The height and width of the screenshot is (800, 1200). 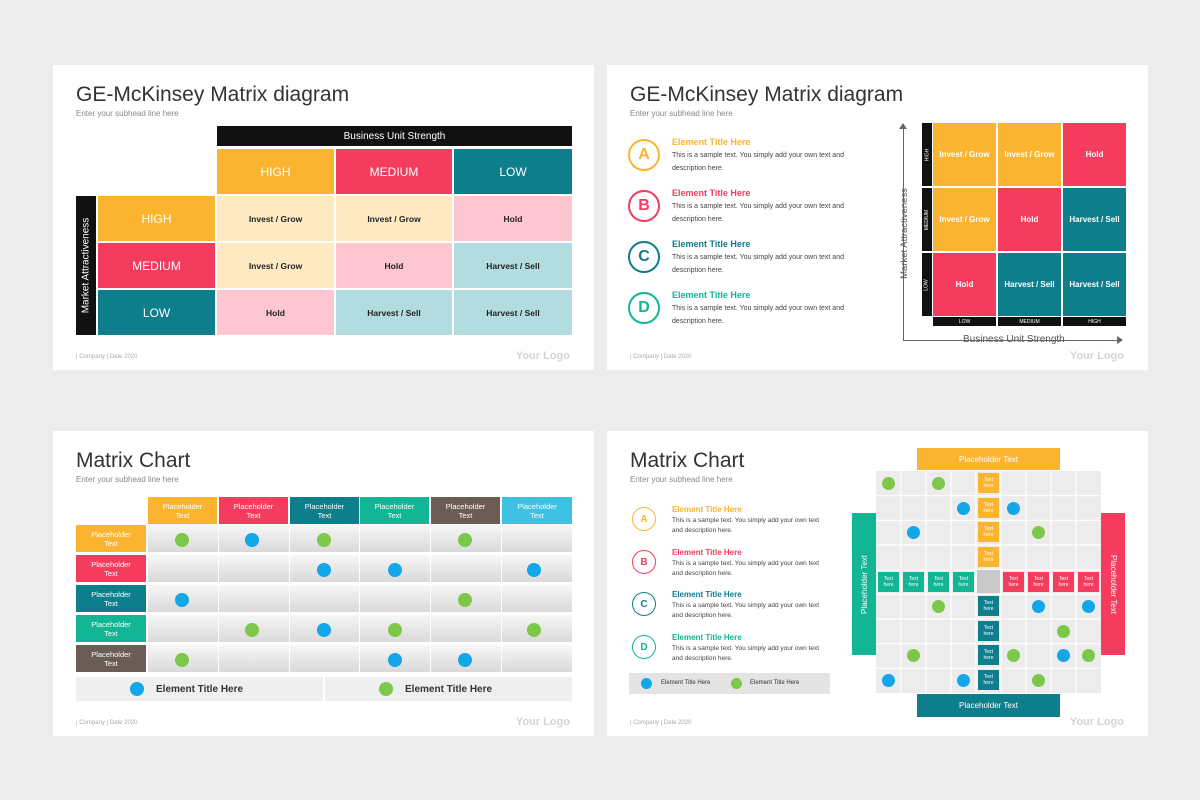 I want to click on bottom-placeholder-bar: Placeholder Text, so click(x=988, y=705).